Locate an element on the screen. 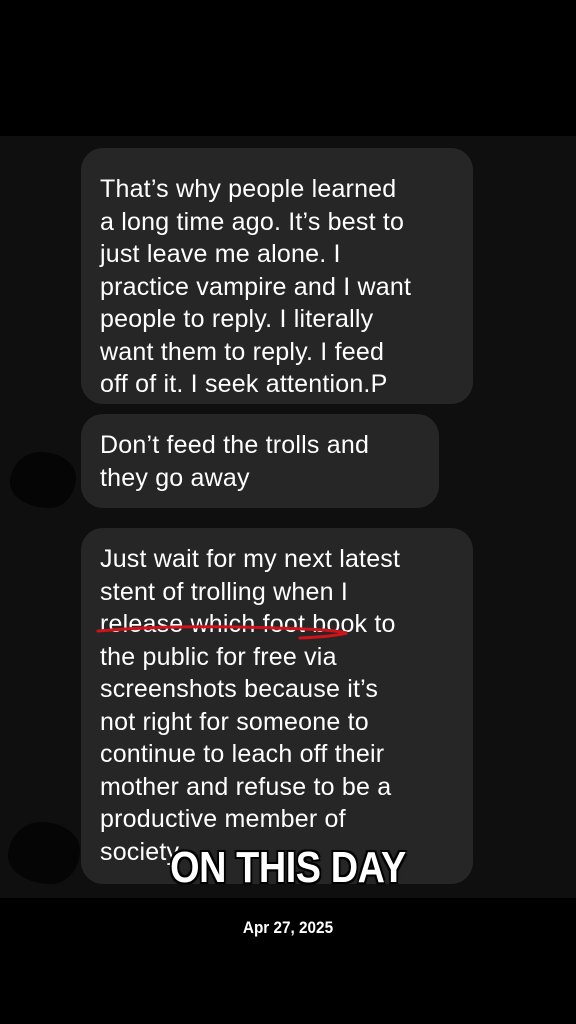  message-line: people to reply. I literally is located at coordinates (237, 319).